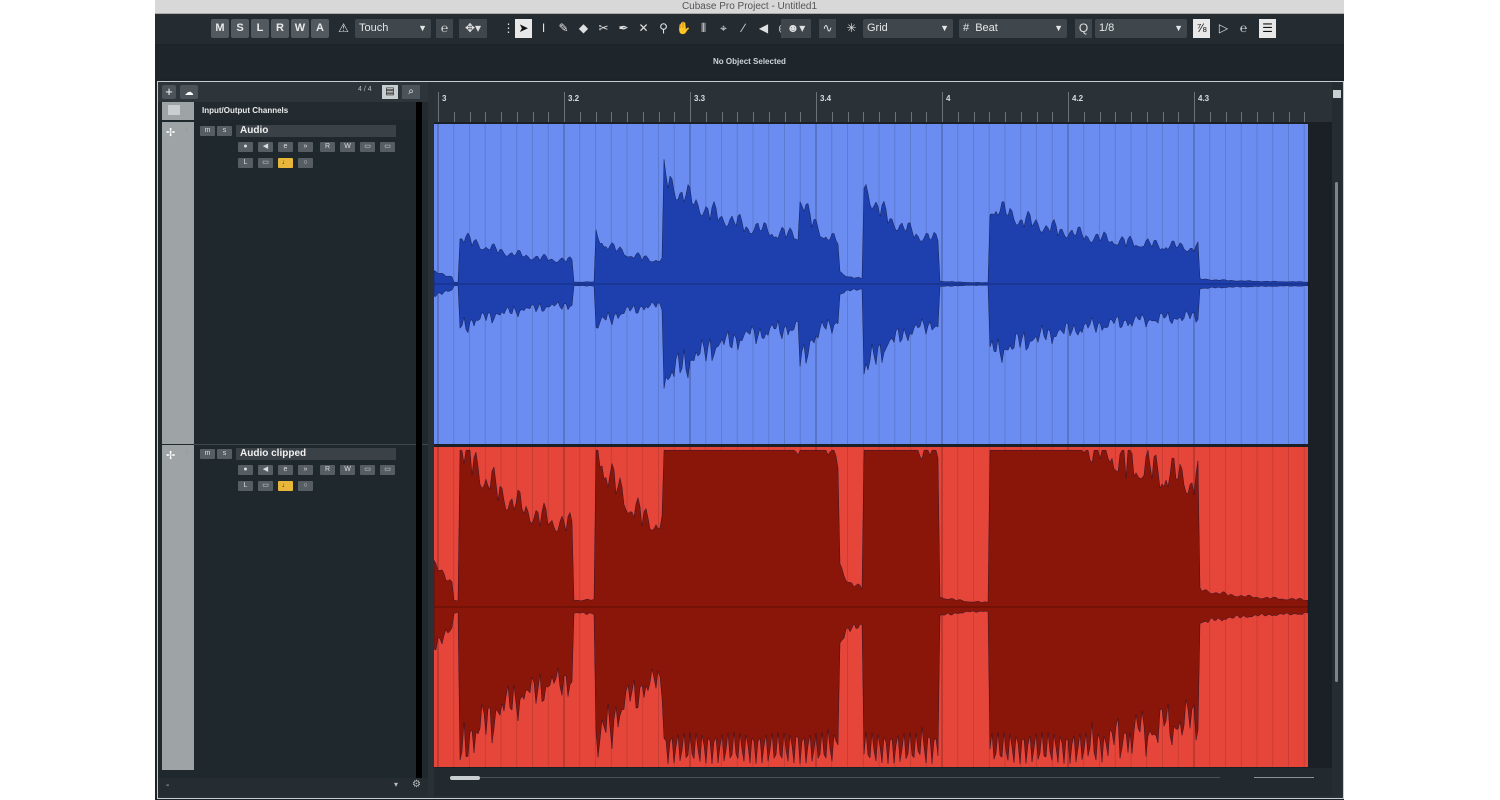 Image resolution: width=1500 pixels, height=800 pixels. I want to click on track-rail, so click(178, 607).